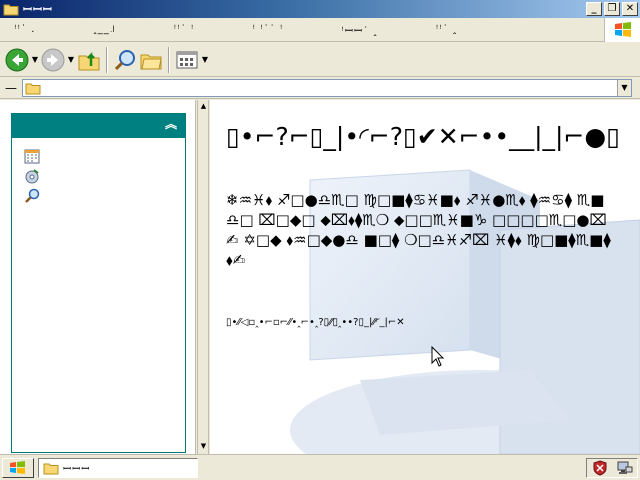  I want to click on menu-item-6: ꜝꜝ˙ ꞈ, so click(447, 29).